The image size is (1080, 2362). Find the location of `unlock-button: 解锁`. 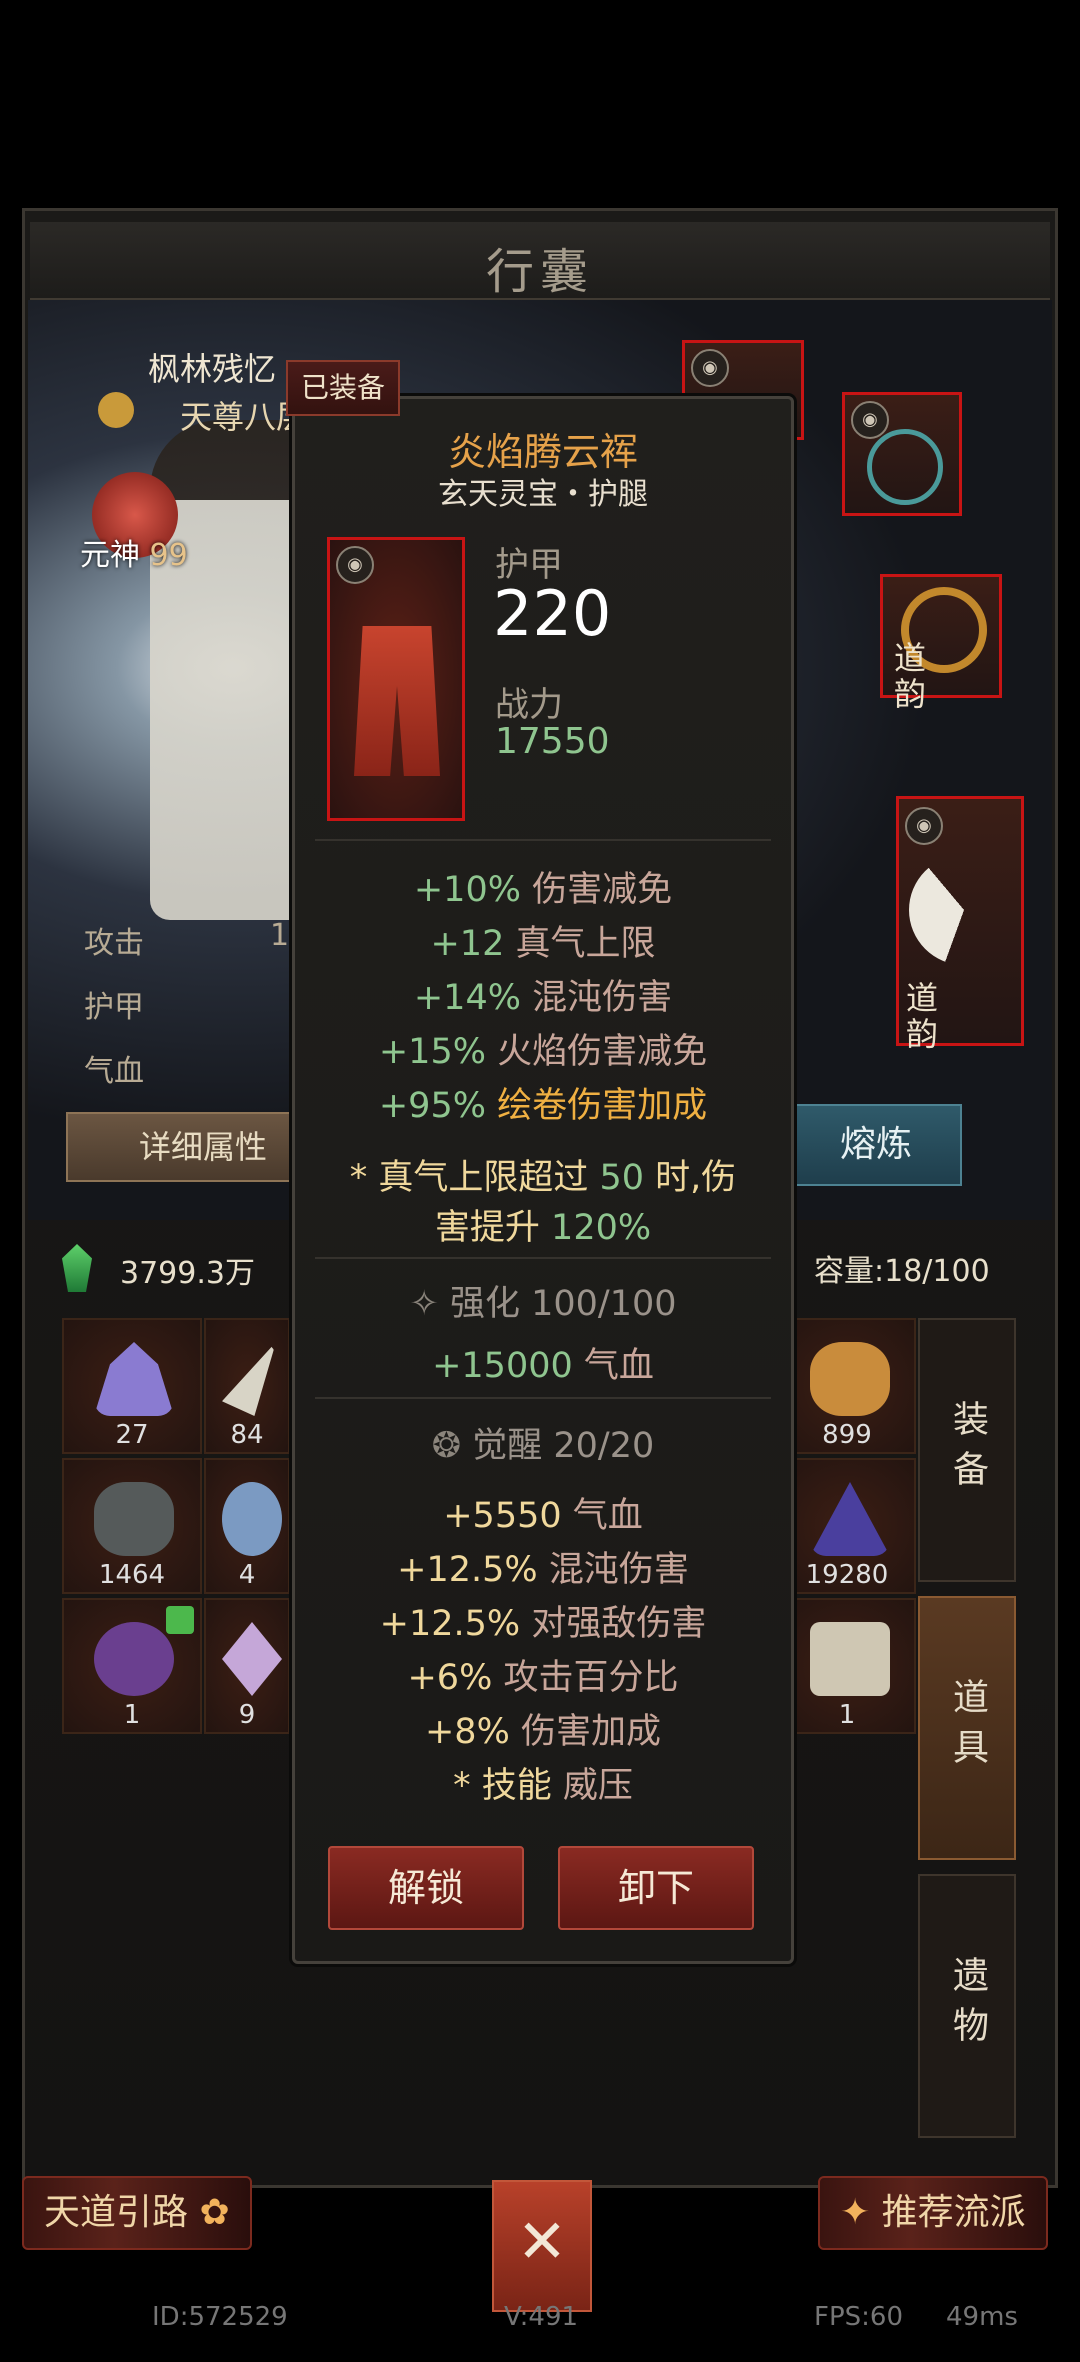

unlock-button: 解锁 is located at coordinates (426, 1888).